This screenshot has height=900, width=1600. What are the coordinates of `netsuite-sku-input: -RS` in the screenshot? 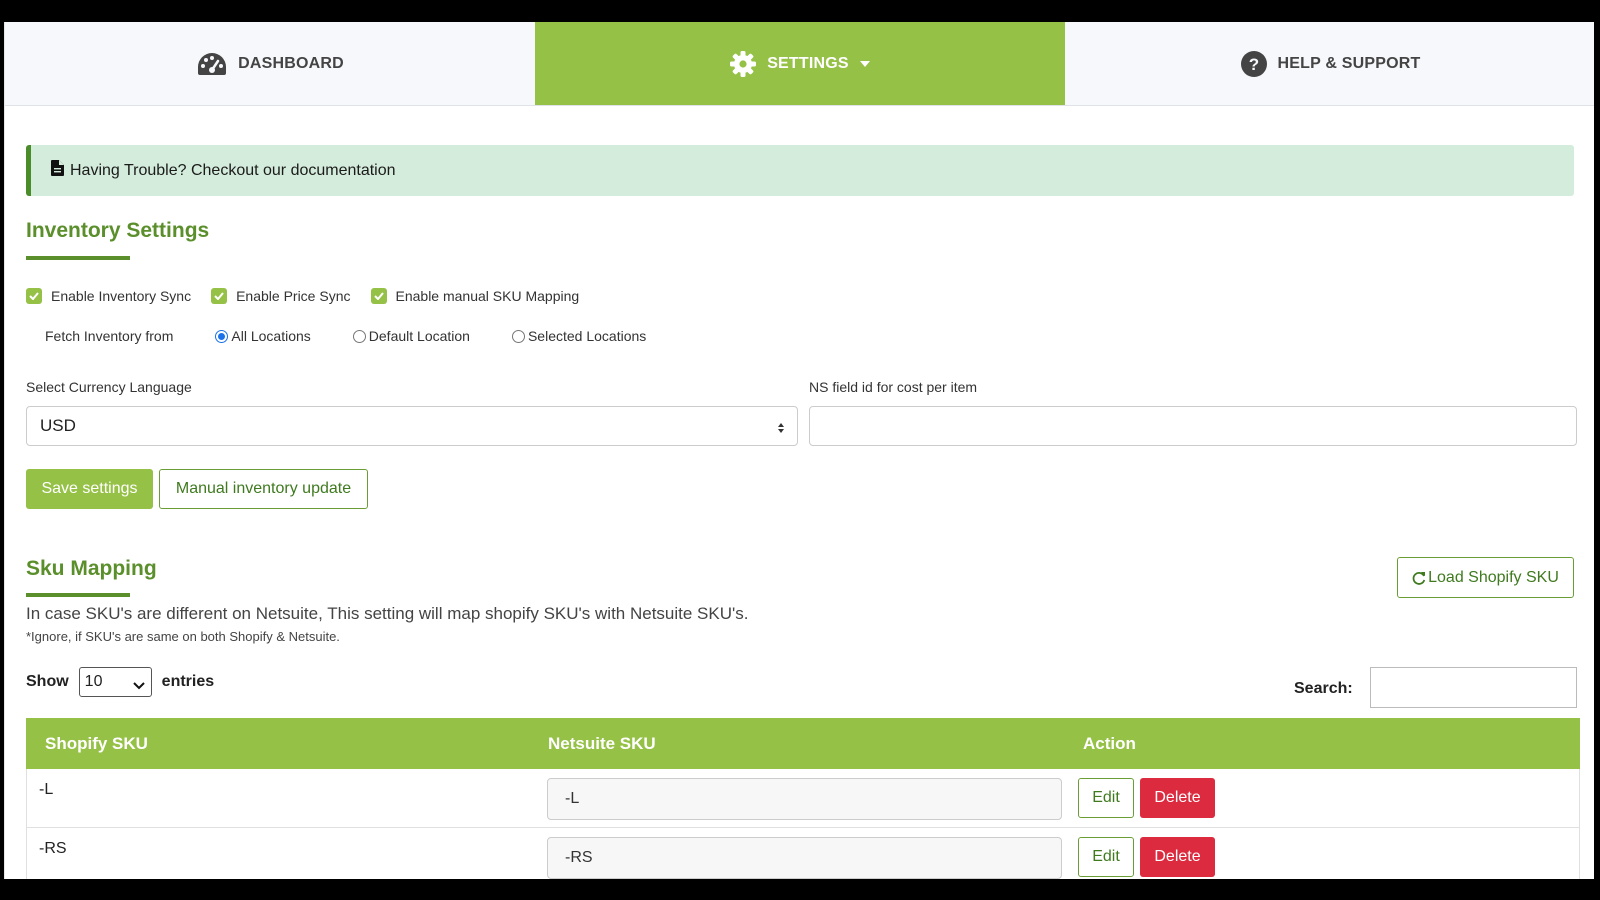 It's located at (804, 858).